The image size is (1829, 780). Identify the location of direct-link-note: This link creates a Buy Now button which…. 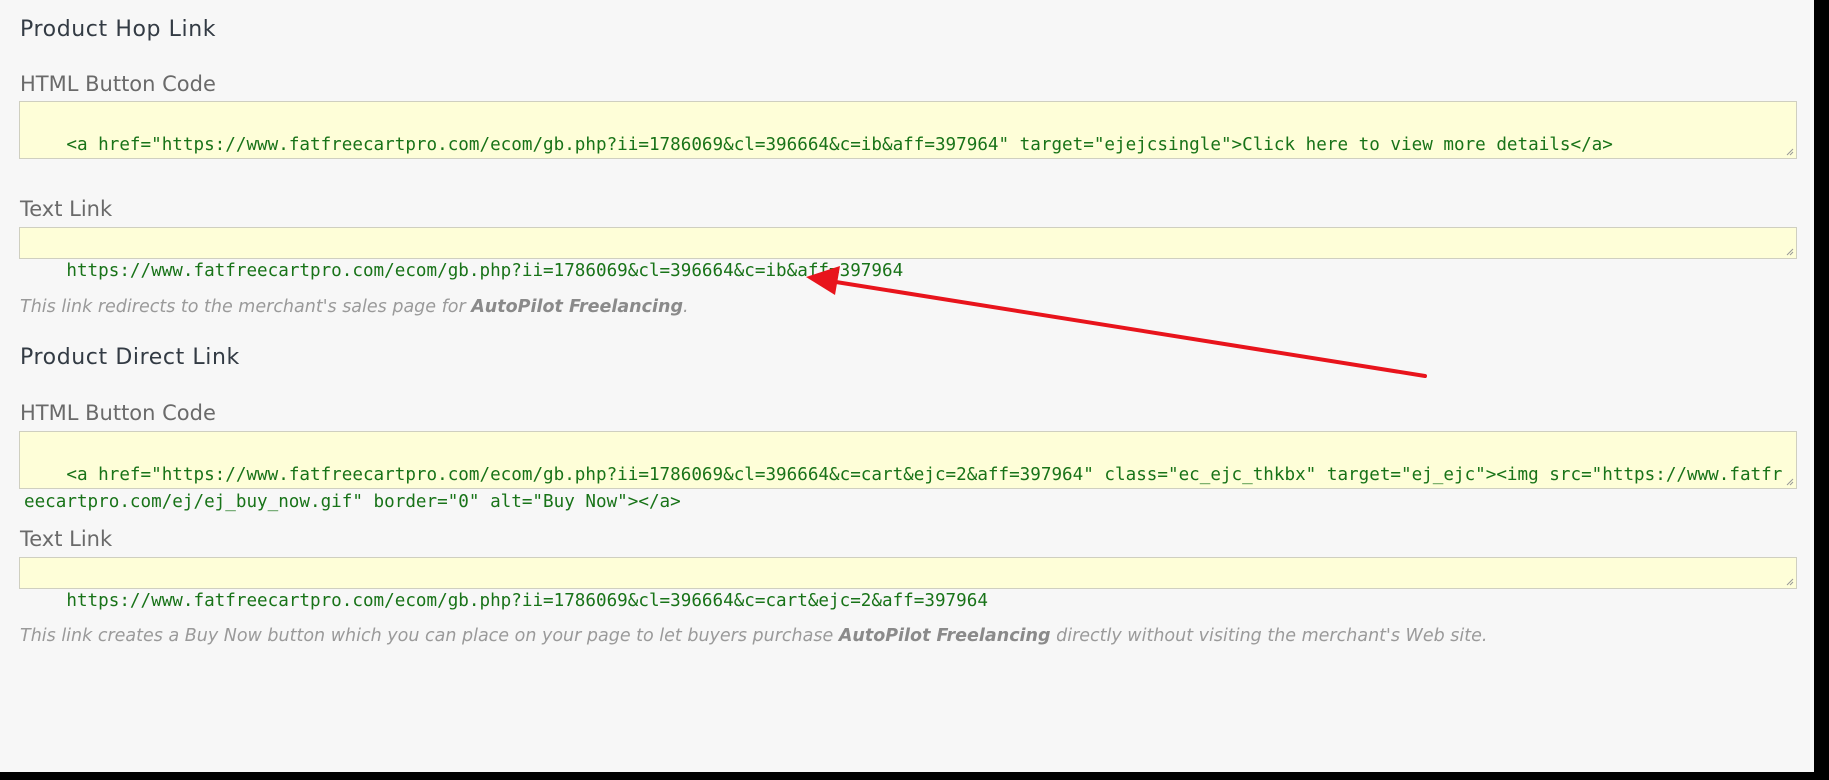
(754, 636).